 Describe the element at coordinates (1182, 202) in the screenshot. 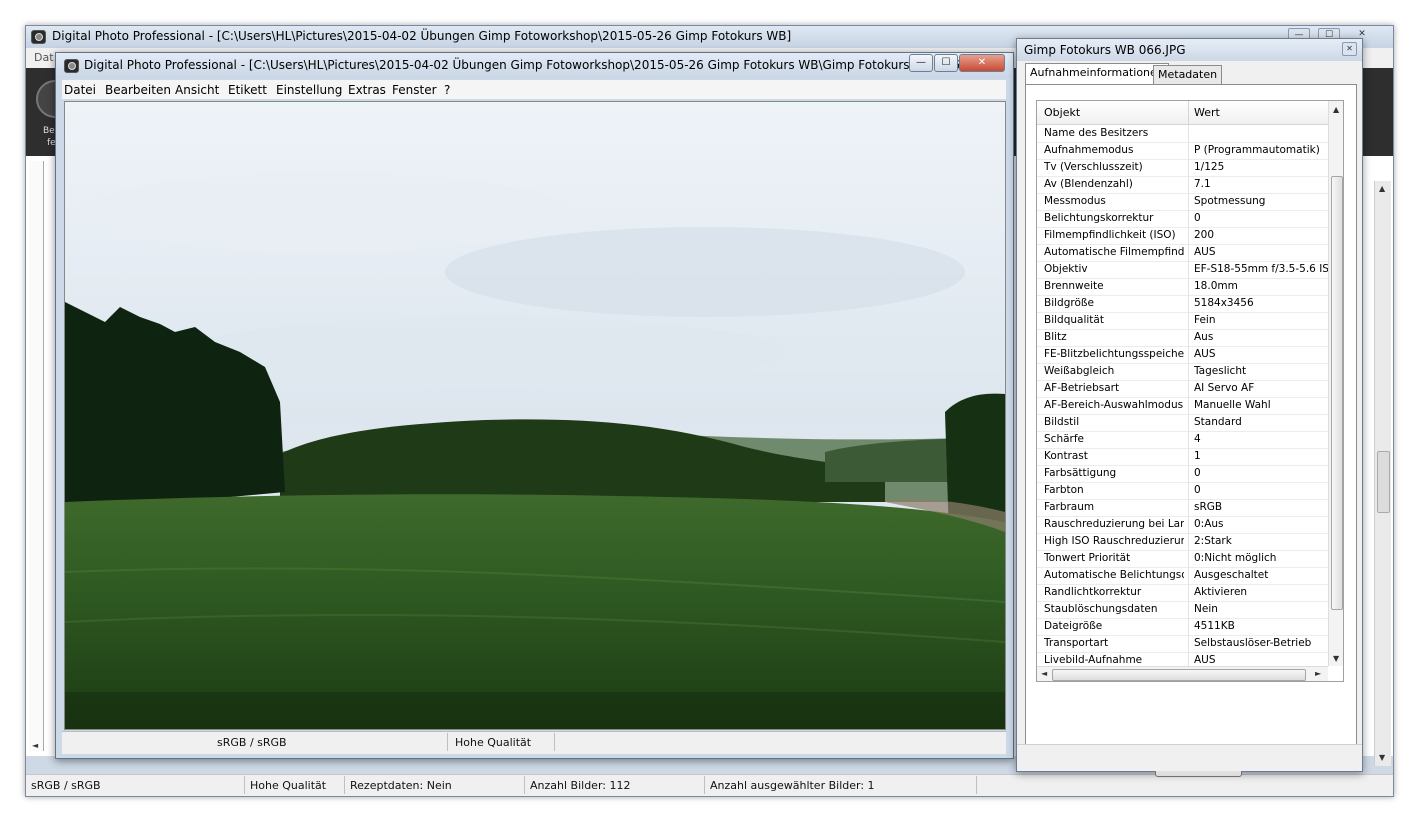

I see `table-row: Messmodus Spotmessung` at that location.